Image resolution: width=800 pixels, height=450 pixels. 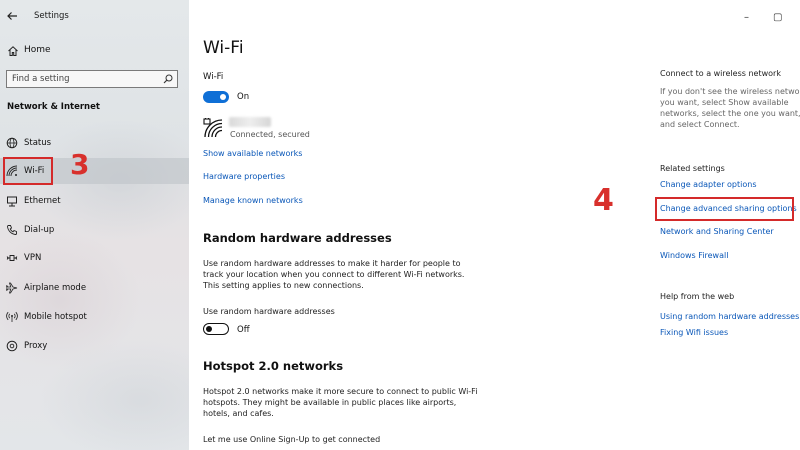 I want to click on sidebar-item-airplane-mode: Airplane mode, so click(x=94, y=288).